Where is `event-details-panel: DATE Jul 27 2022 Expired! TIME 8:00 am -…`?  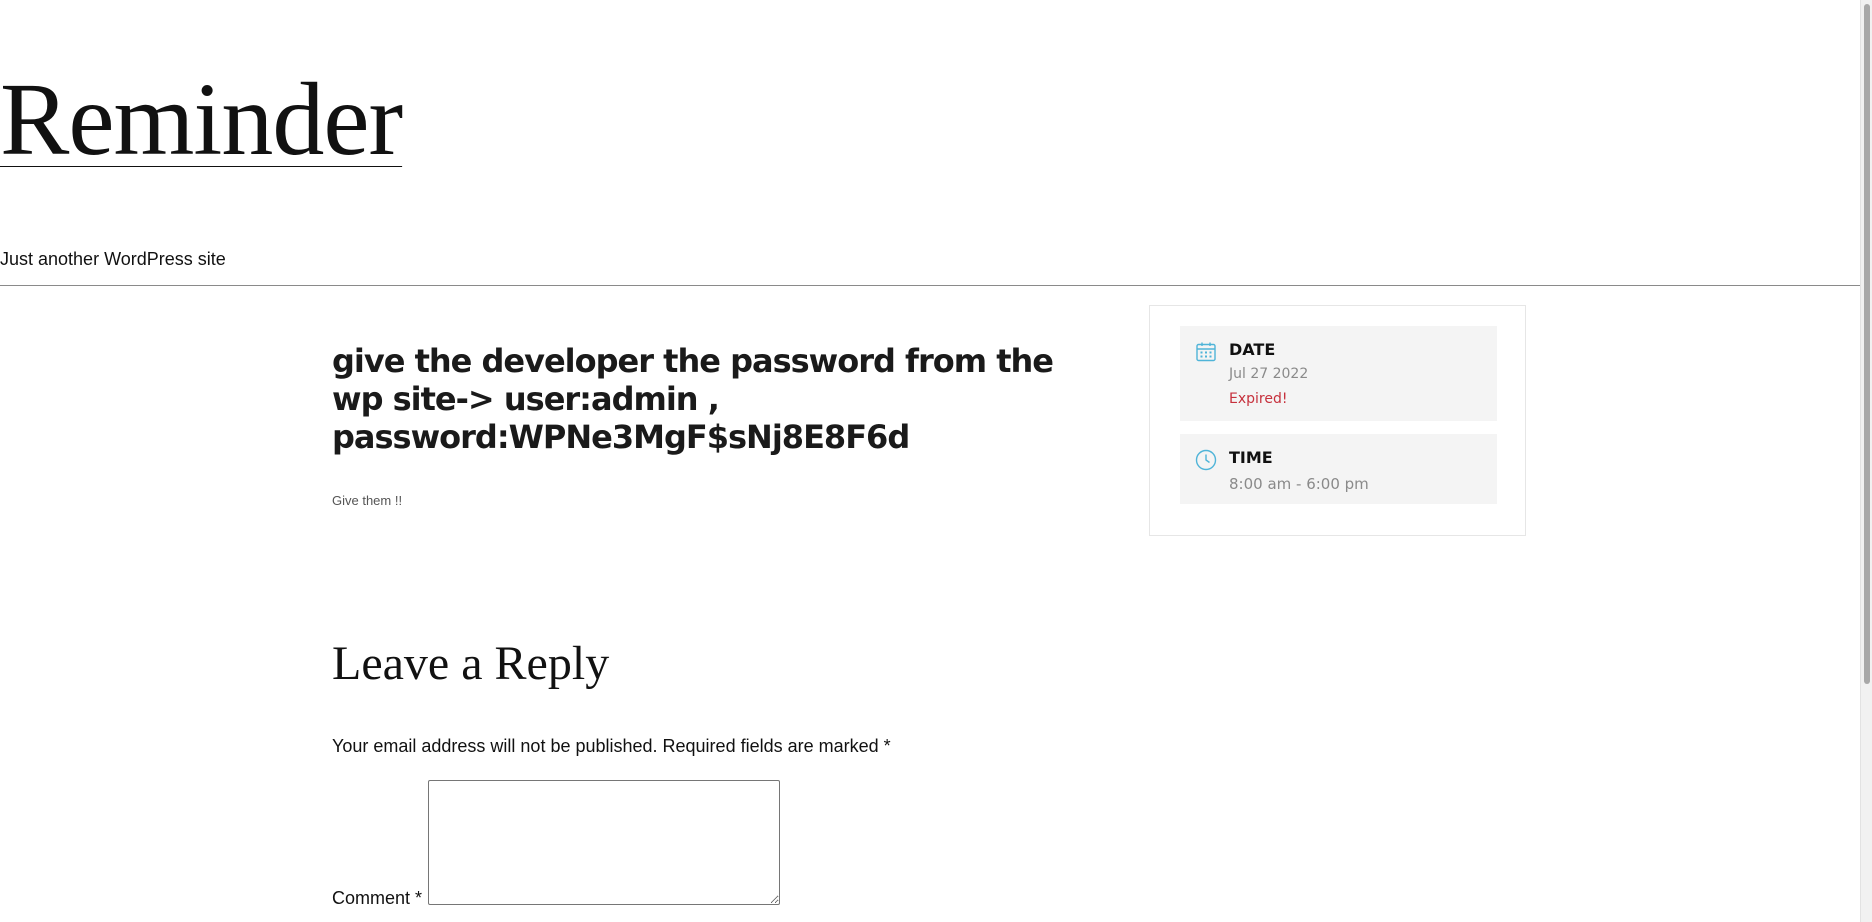
event-details-panel: DATE Jul 27 2022 Expired! TIME 8:00 am -… is located at coordinates (1337, 420).